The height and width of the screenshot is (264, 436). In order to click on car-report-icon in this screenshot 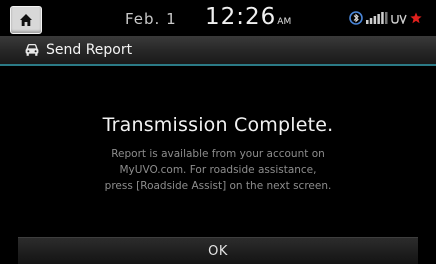, I will do `click(32, 50)`.